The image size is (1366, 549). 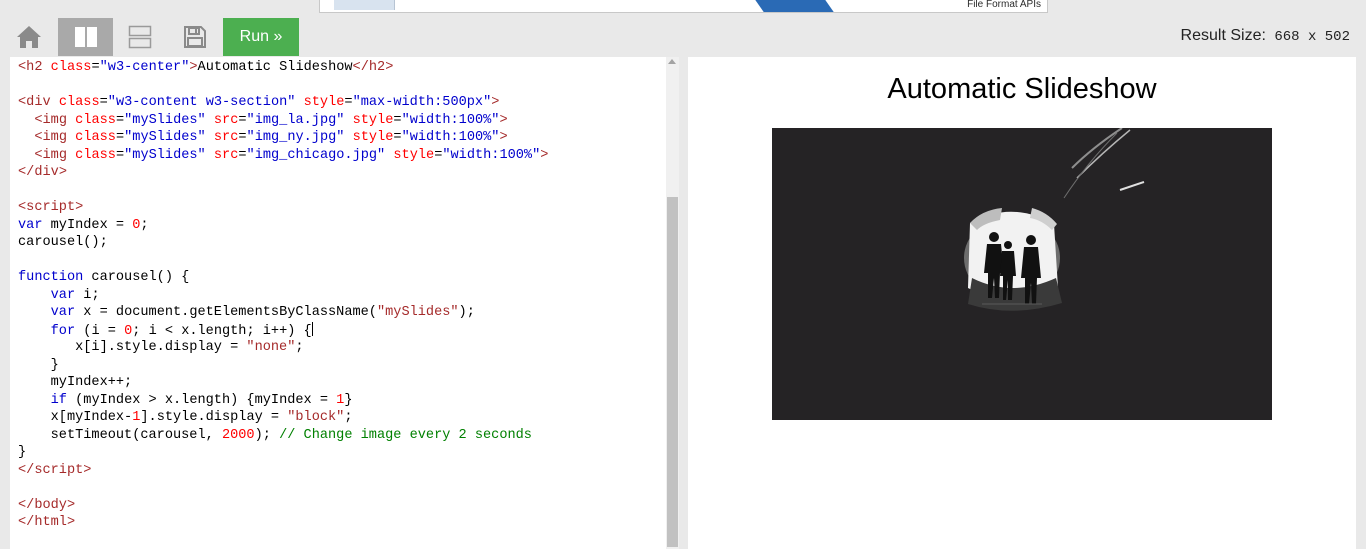 What do you see at coordinates (295, 137) in the screenshot?
I see `code-token: "img_ny.jpg"` at bounding box center [295, 137].